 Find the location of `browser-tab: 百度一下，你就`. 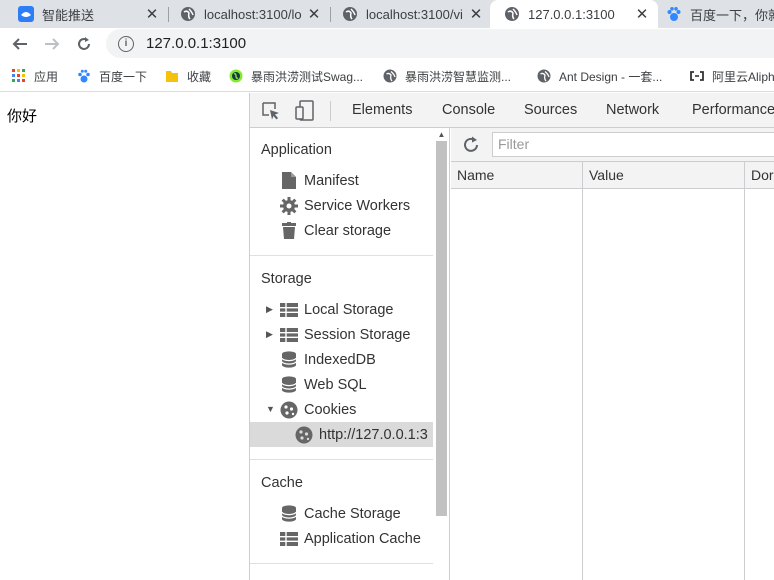

browser-tab: 百度一下，你就 is located at coordinates (715, 14).